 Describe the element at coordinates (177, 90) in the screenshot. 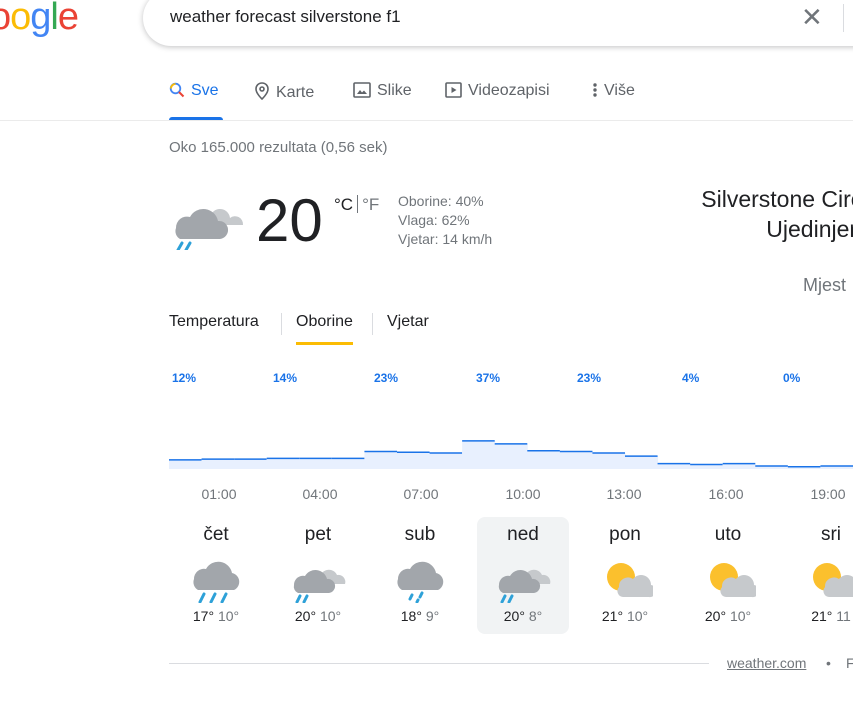

I see `search-icon` at that location.